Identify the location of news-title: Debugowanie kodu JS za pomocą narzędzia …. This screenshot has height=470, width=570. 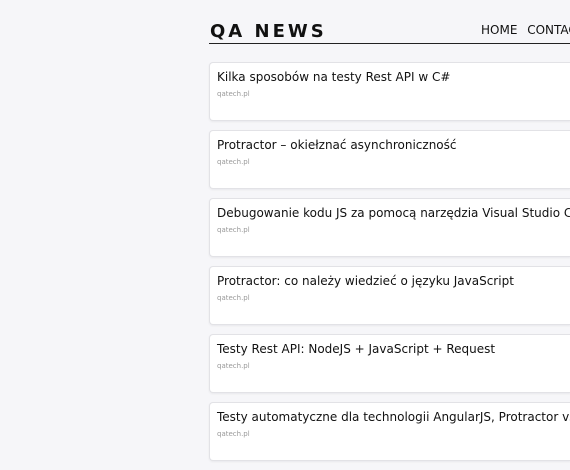
(393, 213).